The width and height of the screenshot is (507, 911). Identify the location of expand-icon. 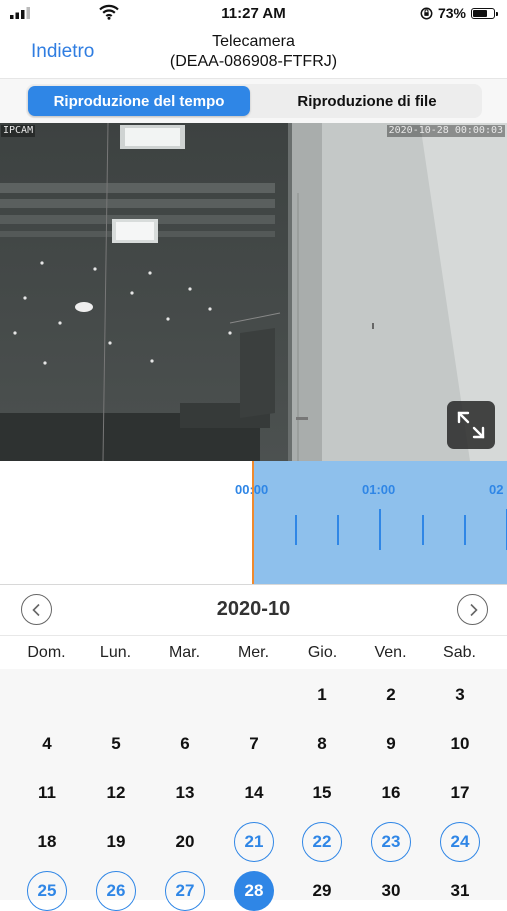
(471, 425).